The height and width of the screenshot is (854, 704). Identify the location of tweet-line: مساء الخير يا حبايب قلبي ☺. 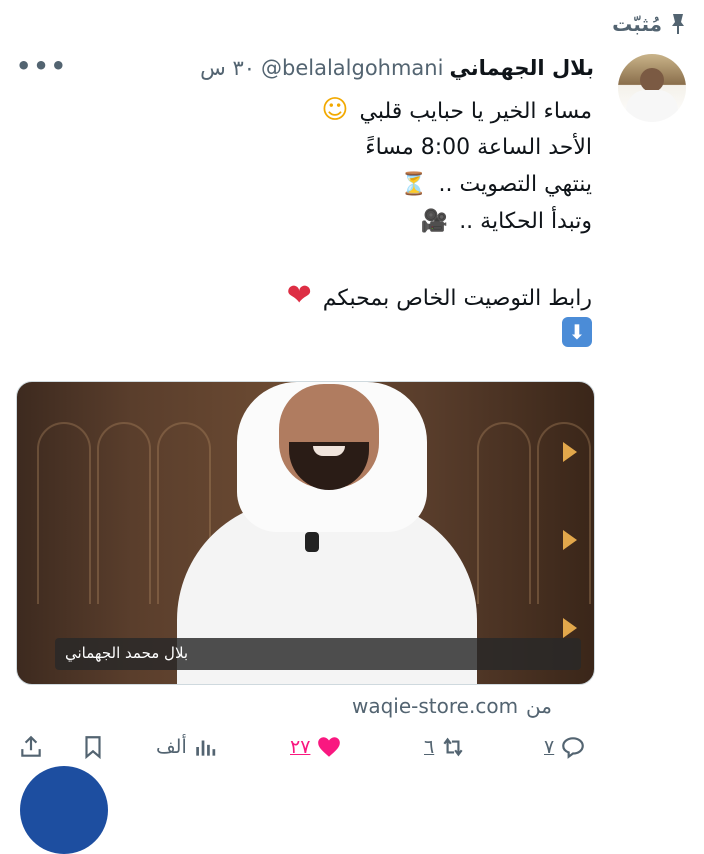
(312, 110).